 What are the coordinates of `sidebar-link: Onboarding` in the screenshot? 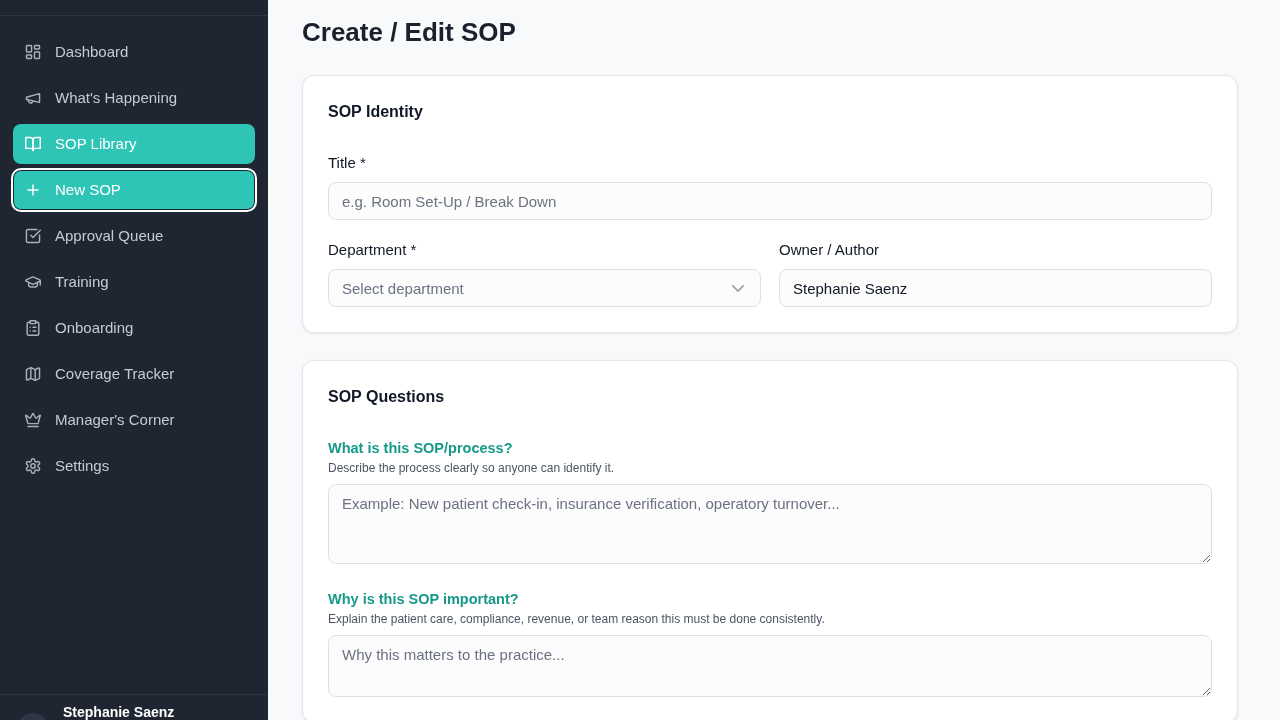 It's located at (134, 328).